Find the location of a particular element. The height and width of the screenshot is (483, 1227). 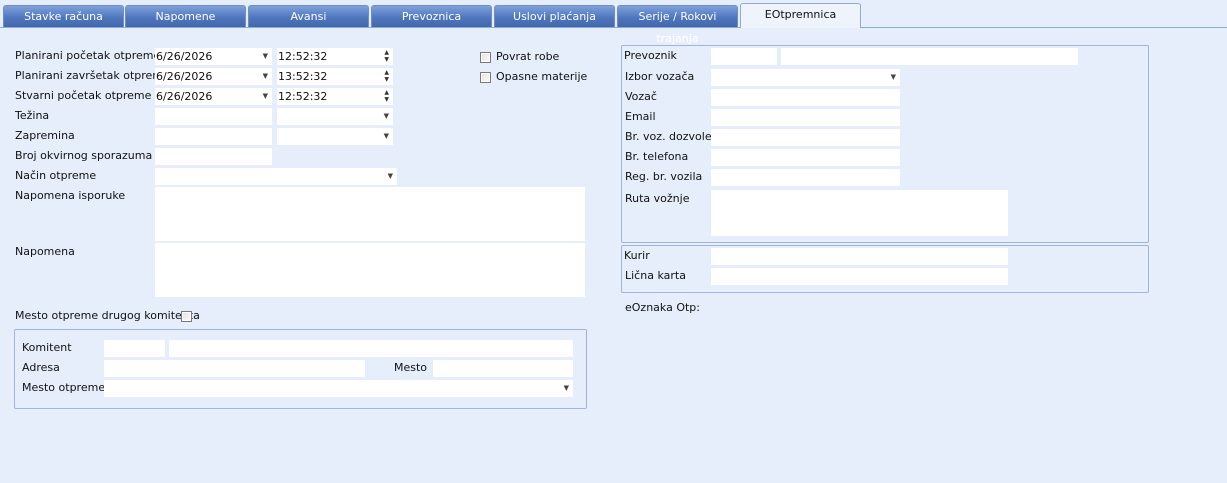

planned-start-label: Planirani početak otpreme is located at coordinates (88, 55).